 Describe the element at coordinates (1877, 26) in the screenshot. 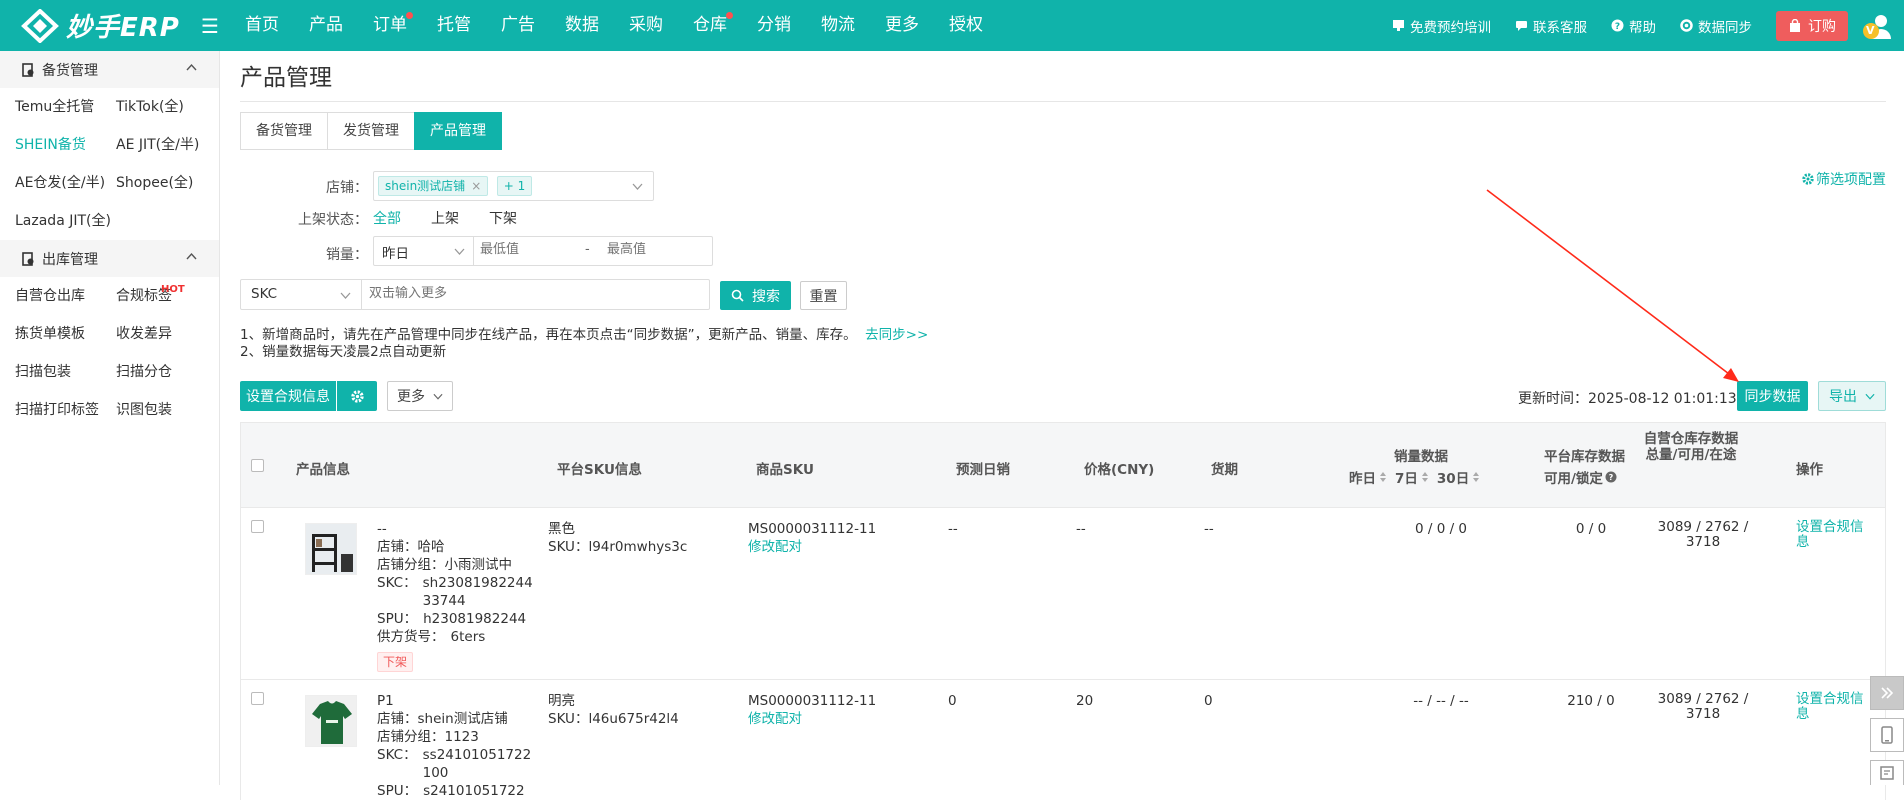

I see `user-avatar: V` at that location.